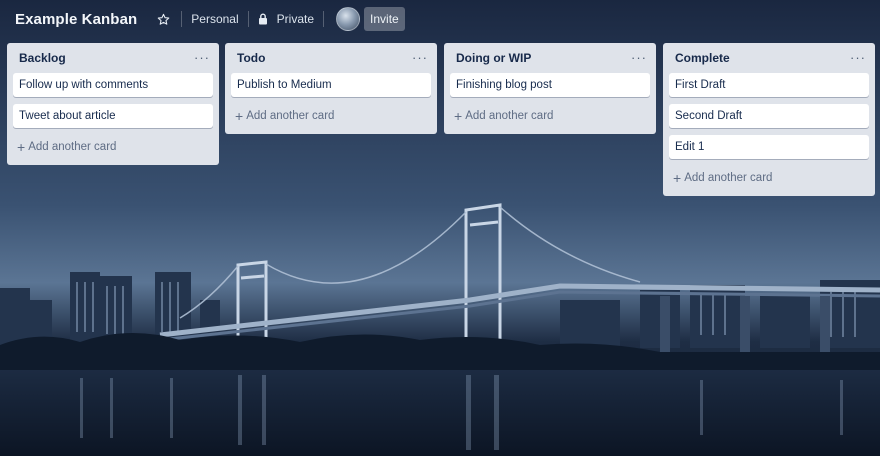 The image size is (880, 456). I want to click on privacy-label: Private, so click(295, 19).